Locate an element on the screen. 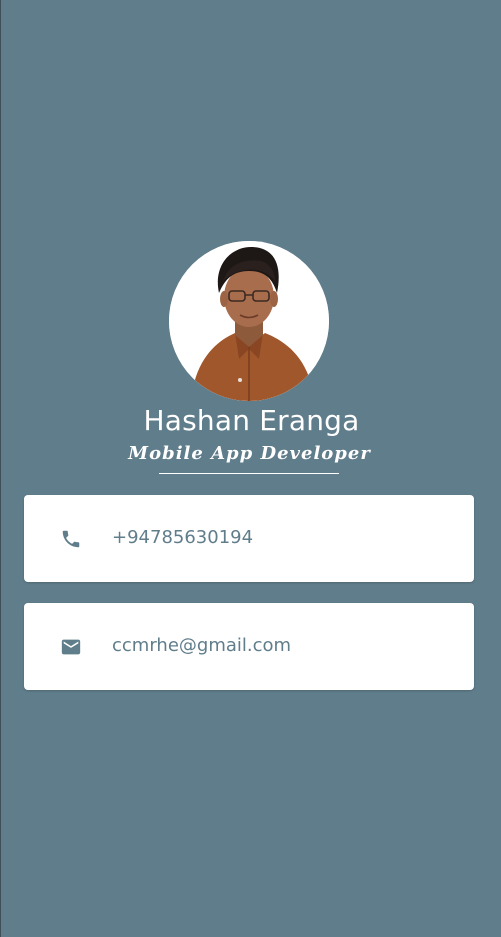 Image resolution: width=501 pixels, height=937 pixels. email-address: ccmrhe@gmail.com is located at coordinates (202, 645).